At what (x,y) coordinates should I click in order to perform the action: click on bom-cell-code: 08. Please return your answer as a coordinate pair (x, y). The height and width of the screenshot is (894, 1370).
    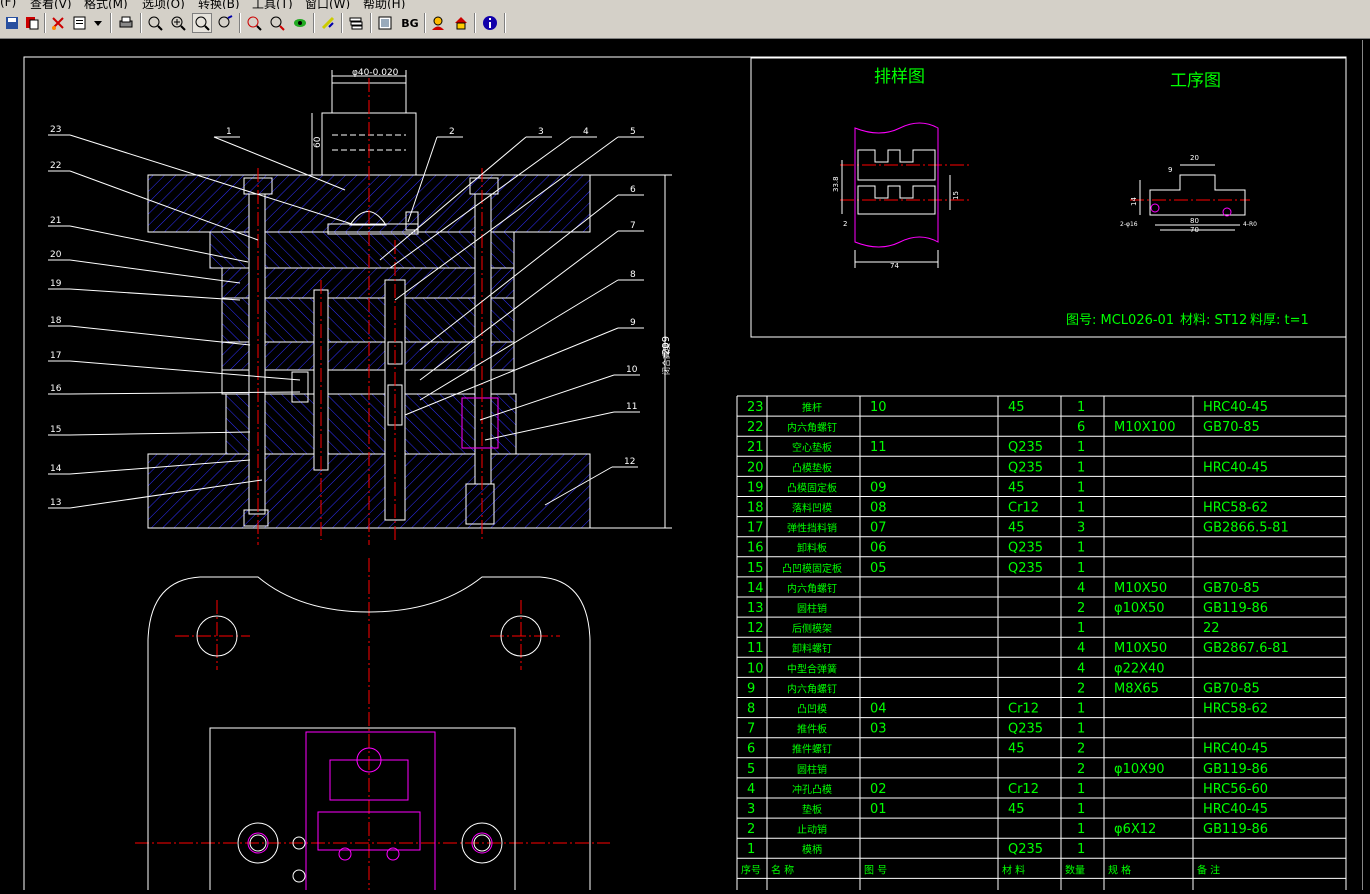
    Looking at the image, I should click on (878, 508).